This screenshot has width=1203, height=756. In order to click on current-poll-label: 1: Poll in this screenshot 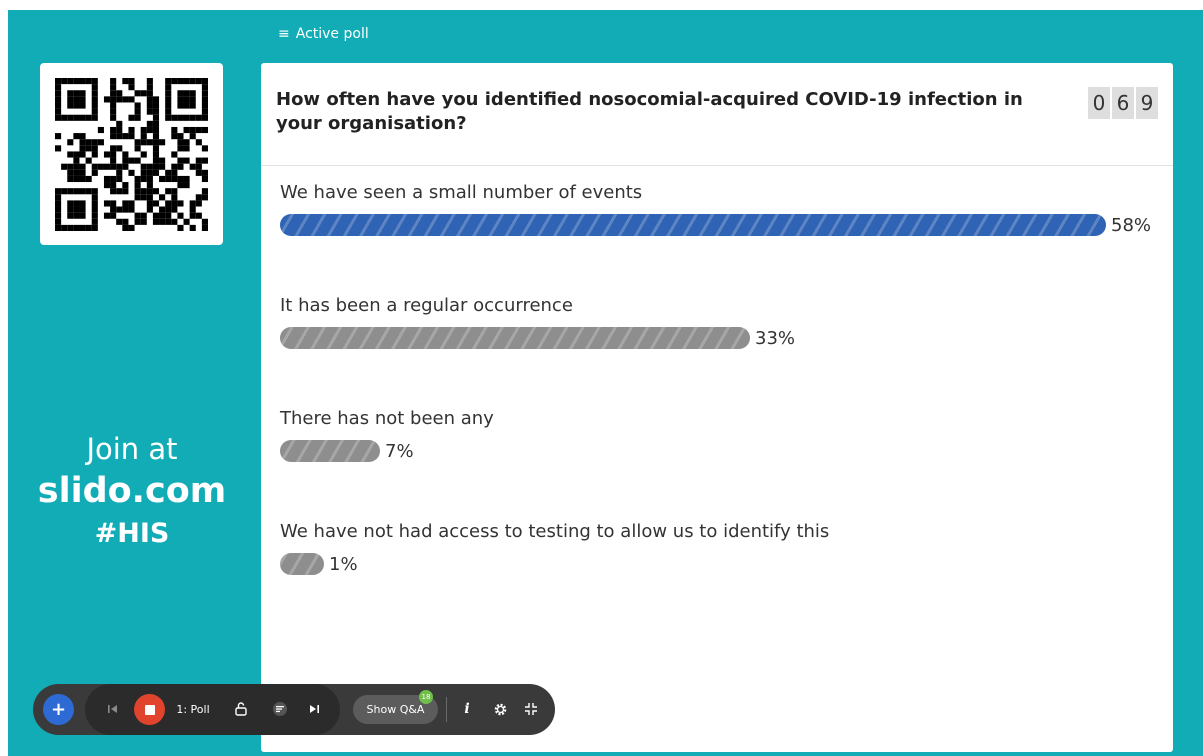, I will do `click(193, 709)`.